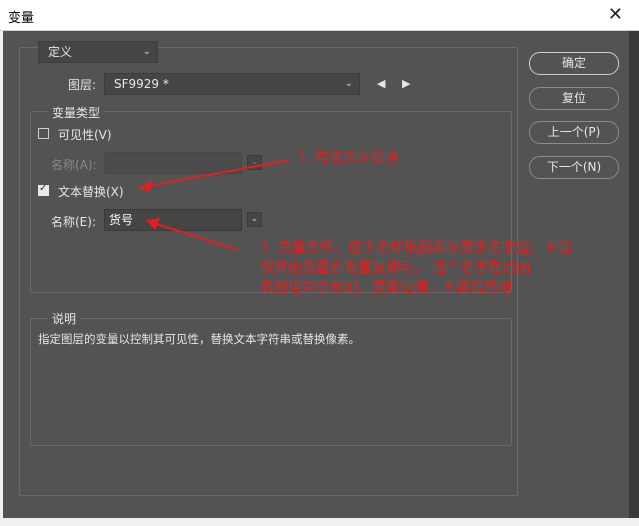 The image size is (639, 526). I want to click on variable-type-heading: 变量类型, so click(76, 112).